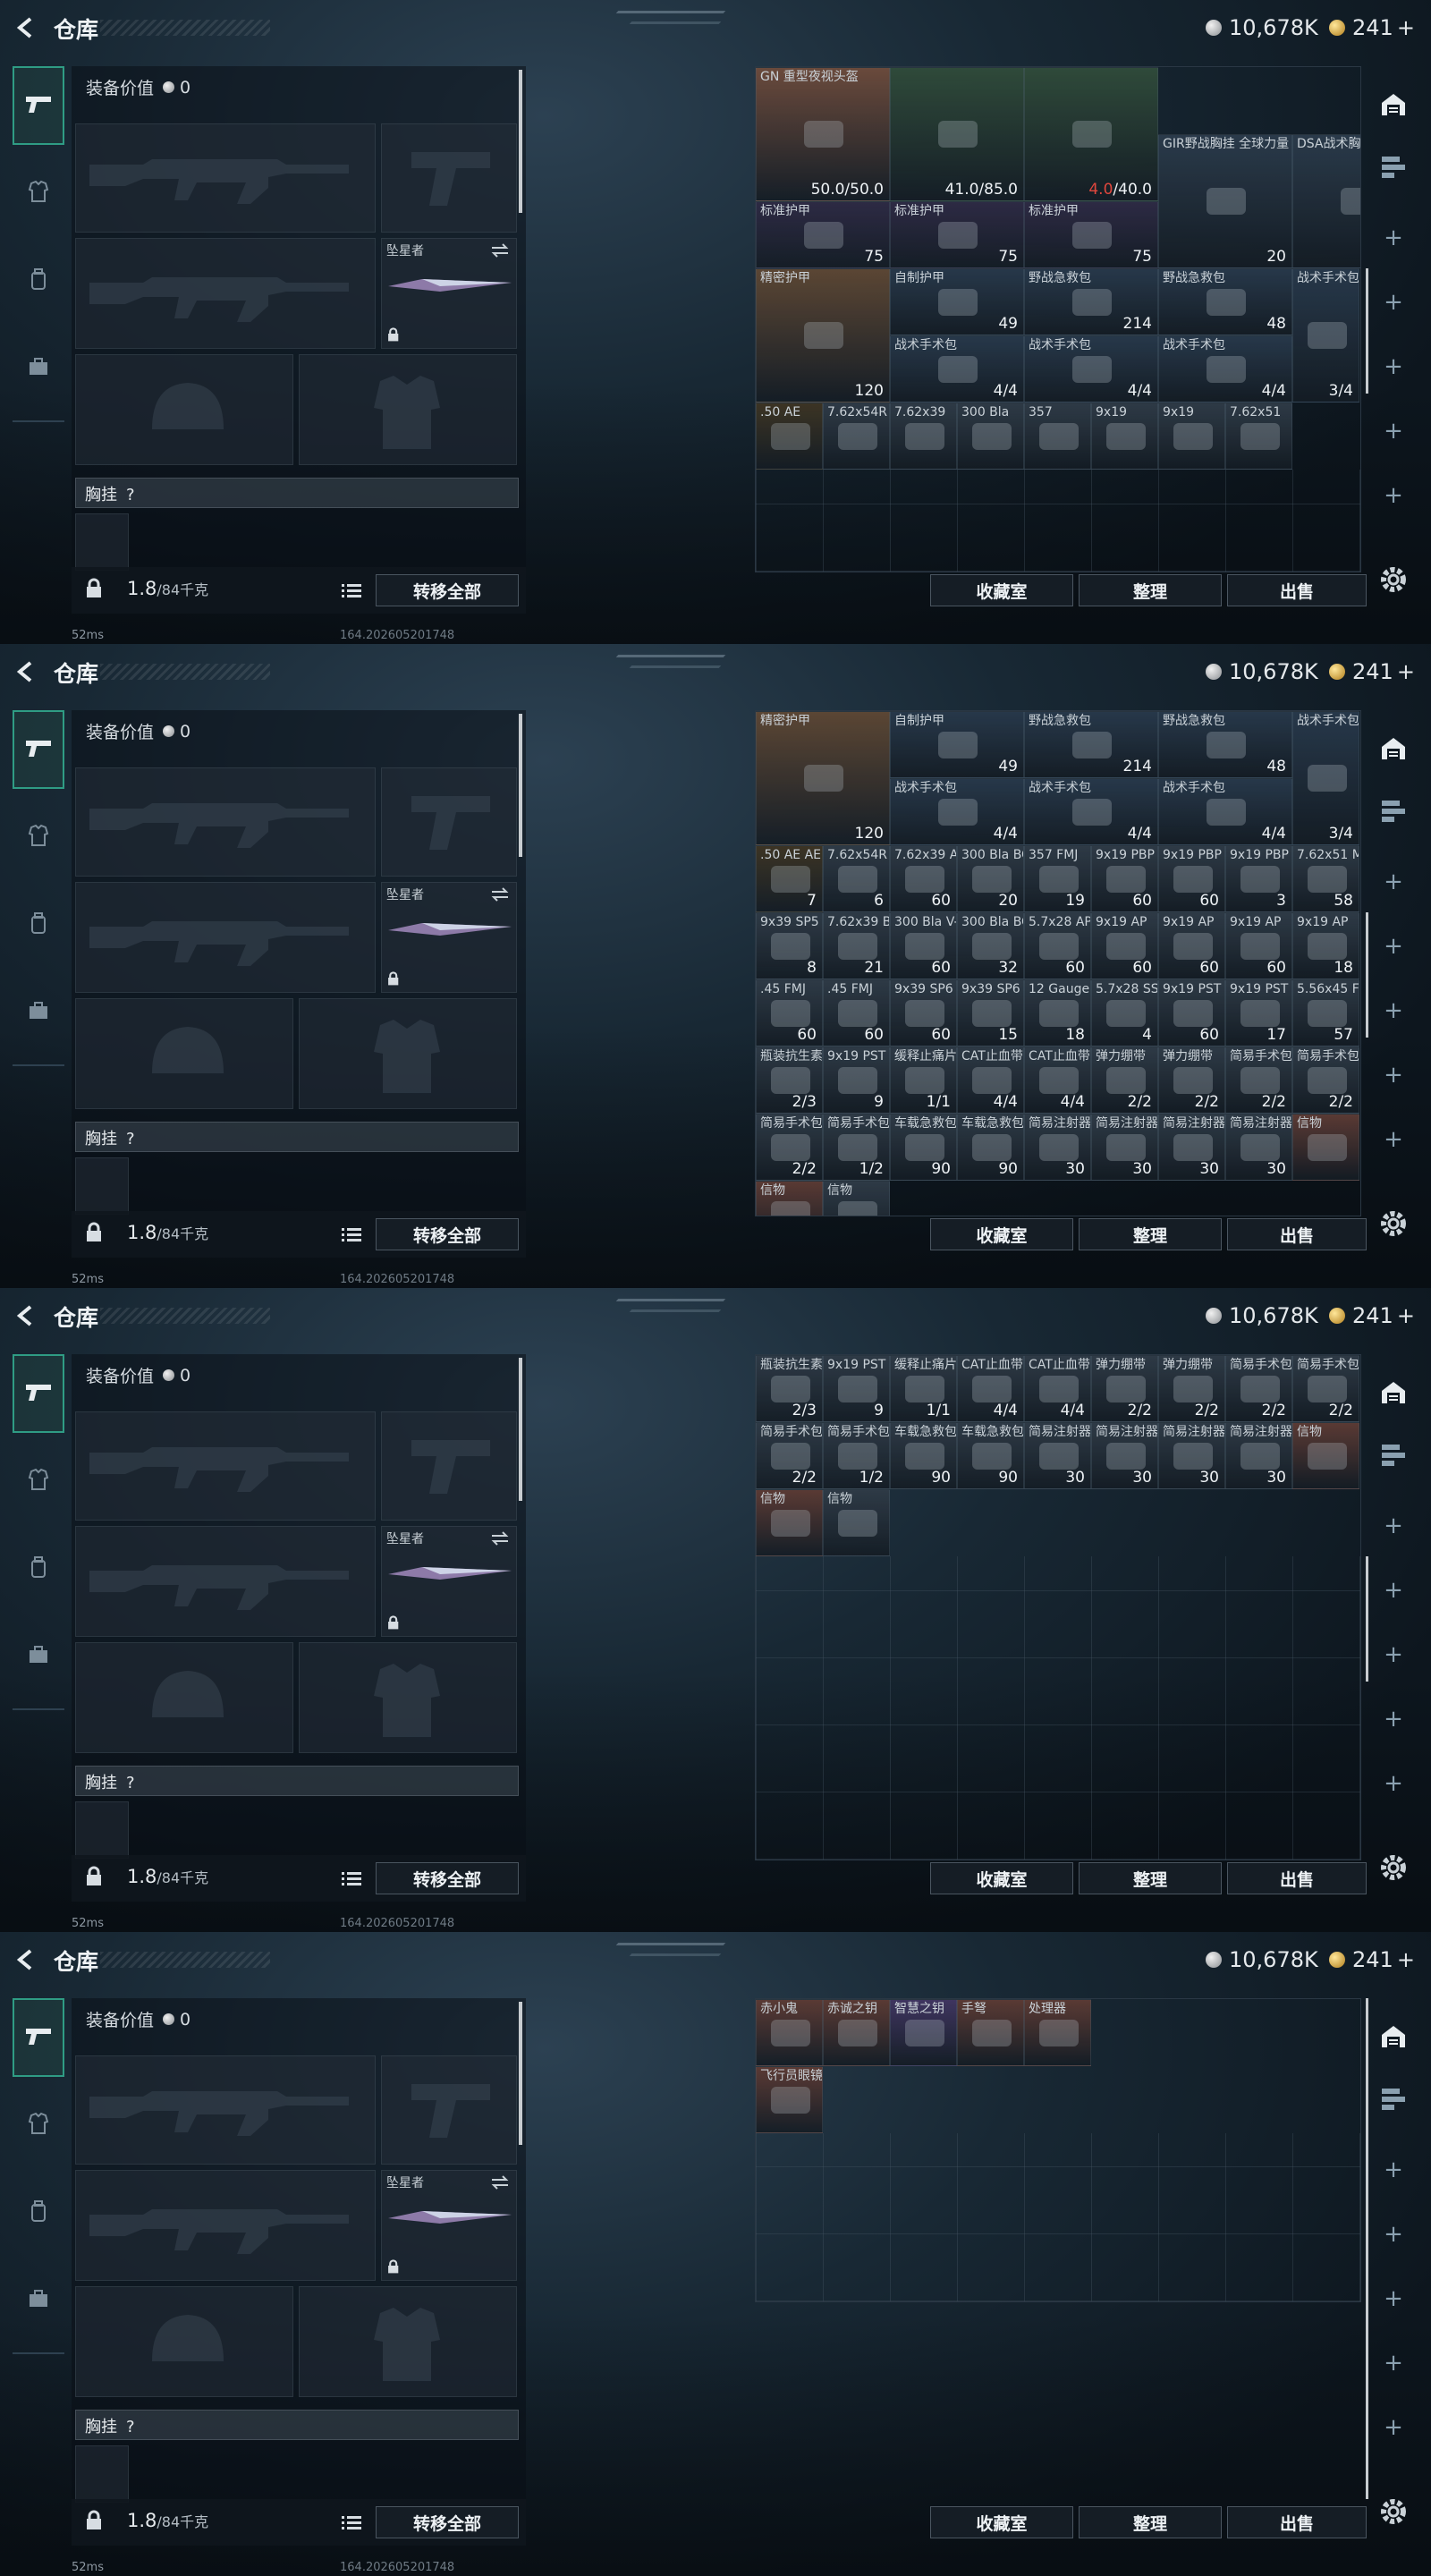  Describe the element at coordinates (1225, 744) in the screenshot. I see `stash-item: 野战急救包 48` at that location.